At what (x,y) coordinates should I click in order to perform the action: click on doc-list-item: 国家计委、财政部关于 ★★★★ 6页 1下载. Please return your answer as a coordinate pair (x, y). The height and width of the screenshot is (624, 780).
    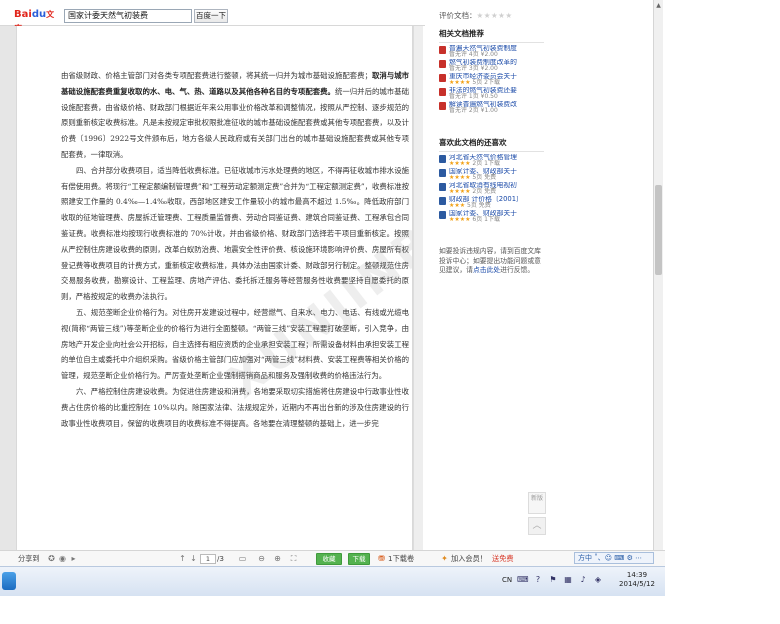
    Looking at the image, I should click on (491, 216).